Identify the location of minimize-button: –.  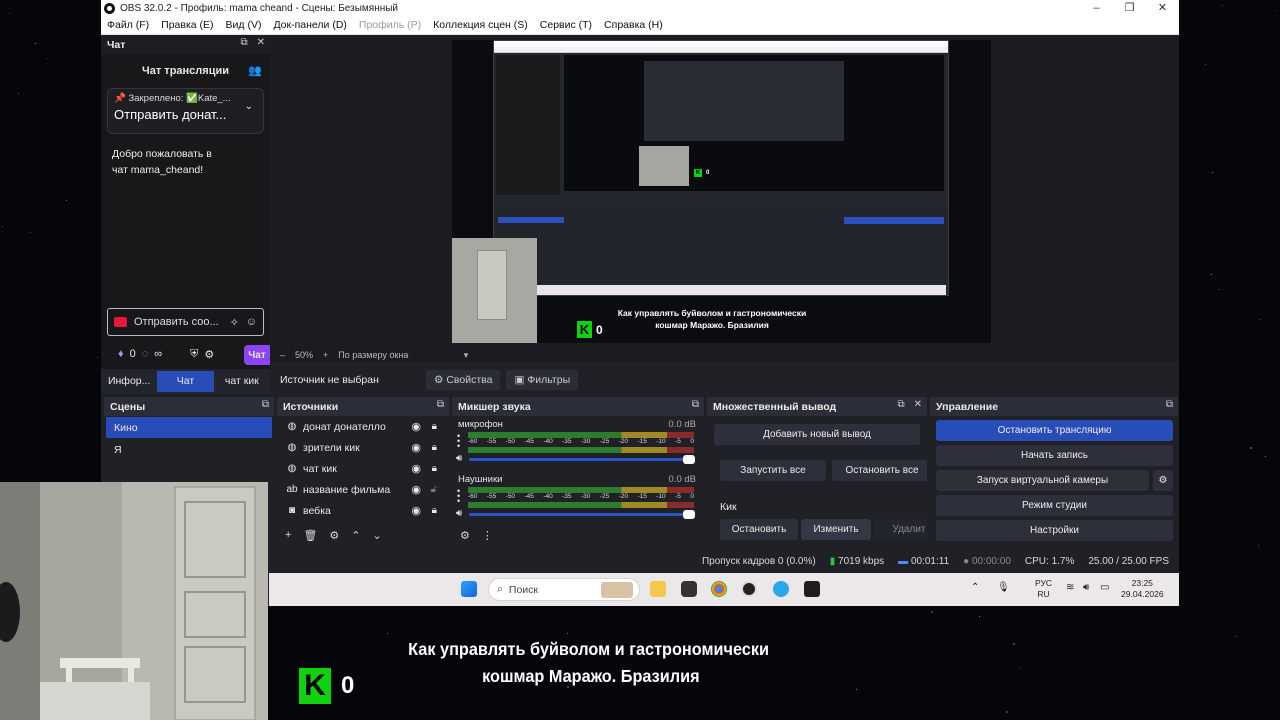
(1096, 8).